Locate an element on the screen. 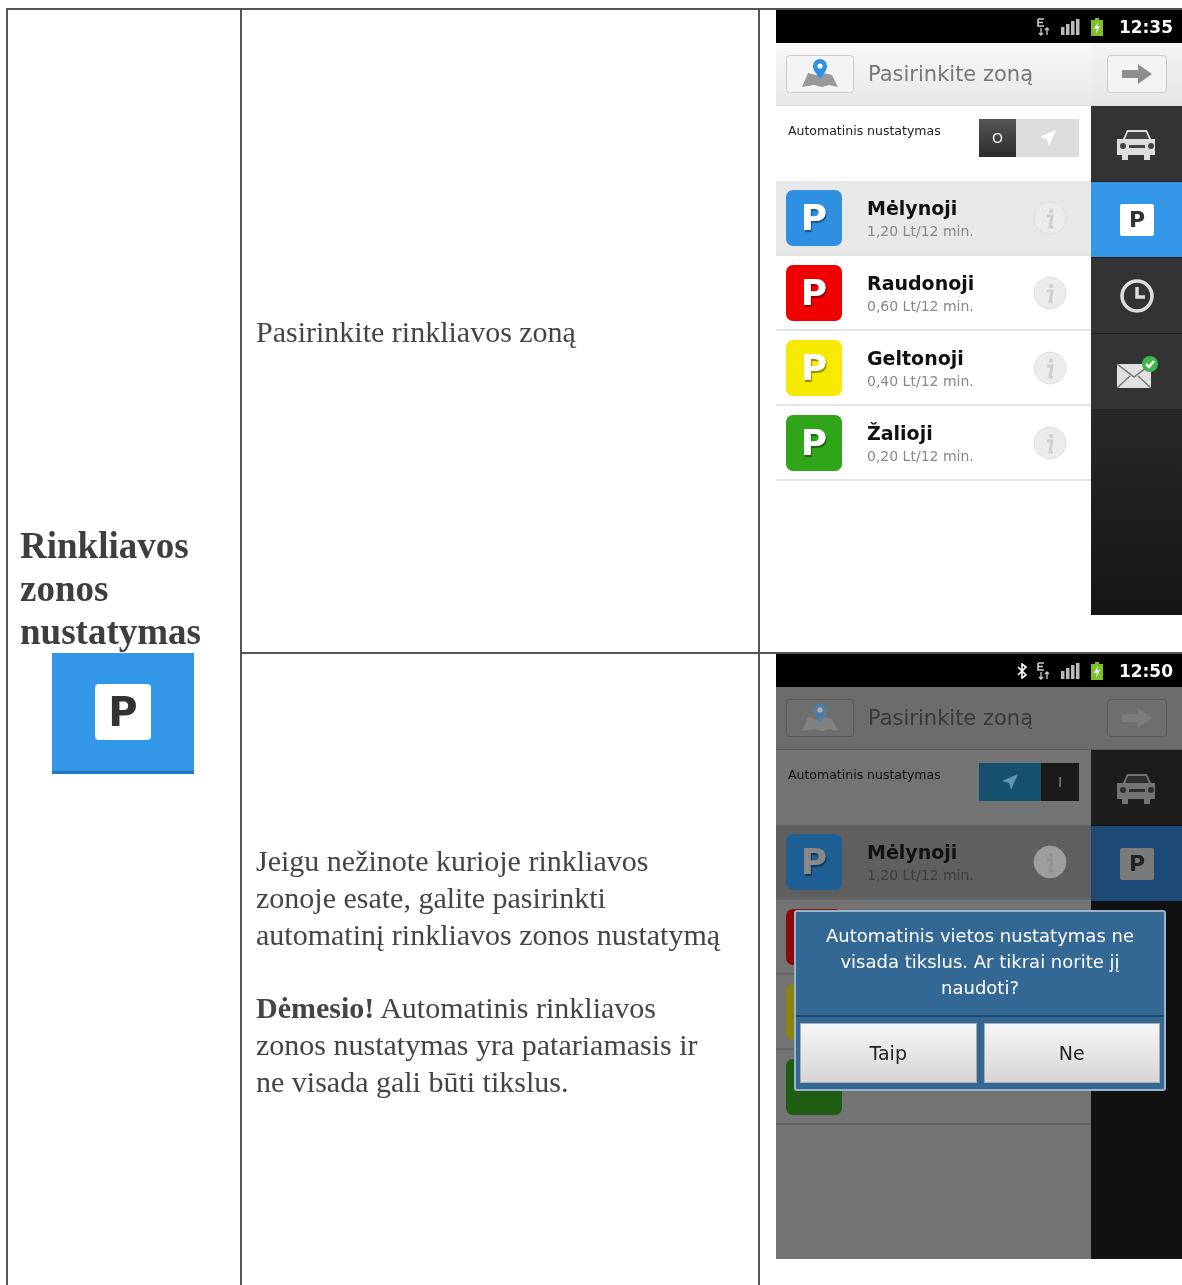 This screenshot has height=1285, width=1182. zone-price: 1,20 Lt/12 min. is located at coordinates (921, 230).